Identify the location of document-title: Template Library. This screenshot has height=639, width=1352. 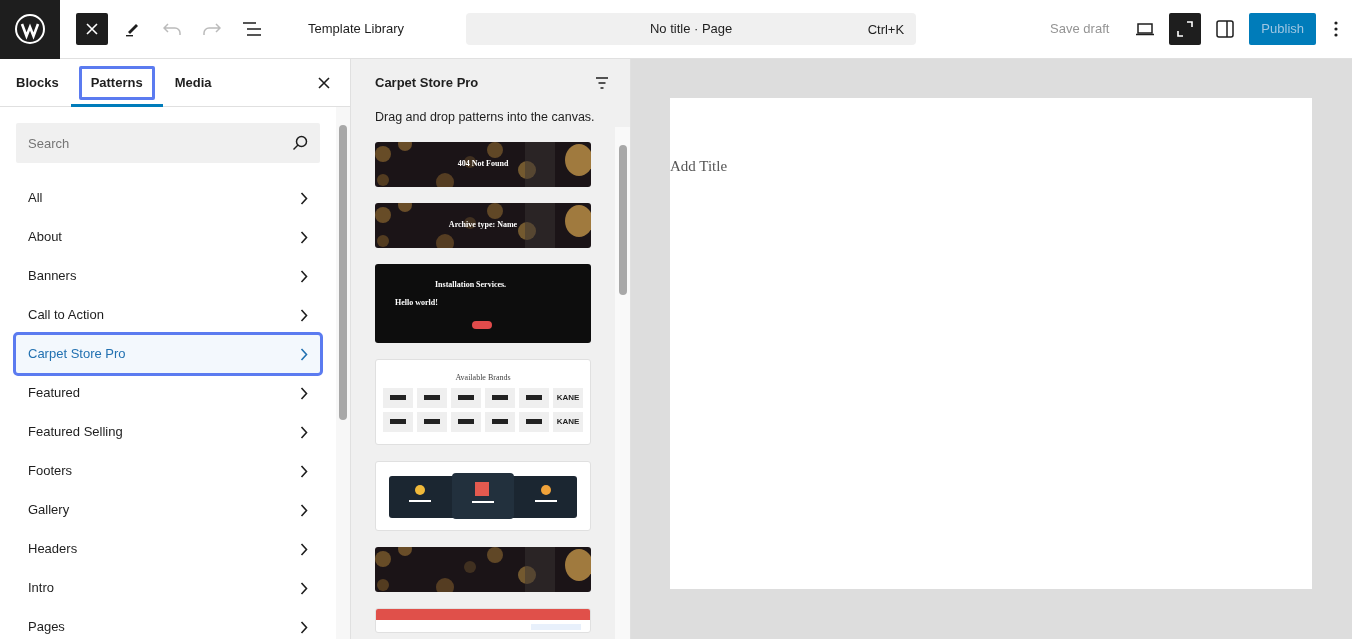
(356, 29).